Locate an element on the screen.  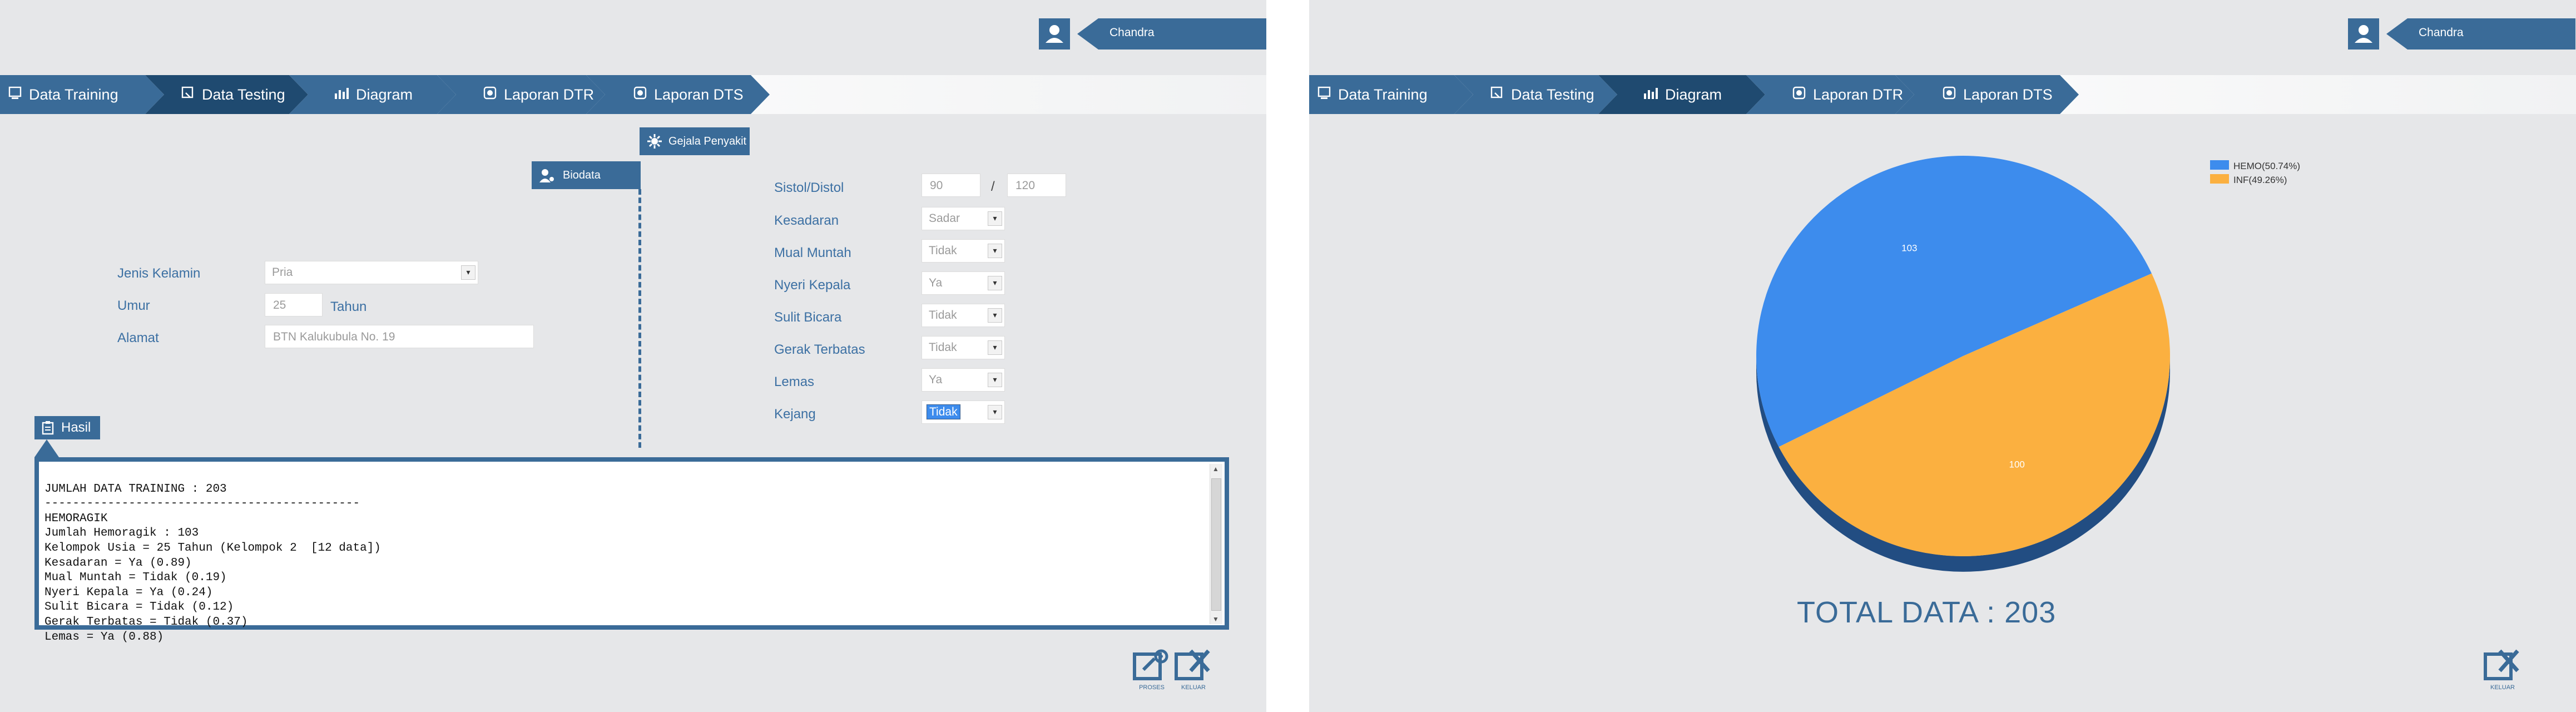
umur-label: Umur is located at coordinates (133, 305).